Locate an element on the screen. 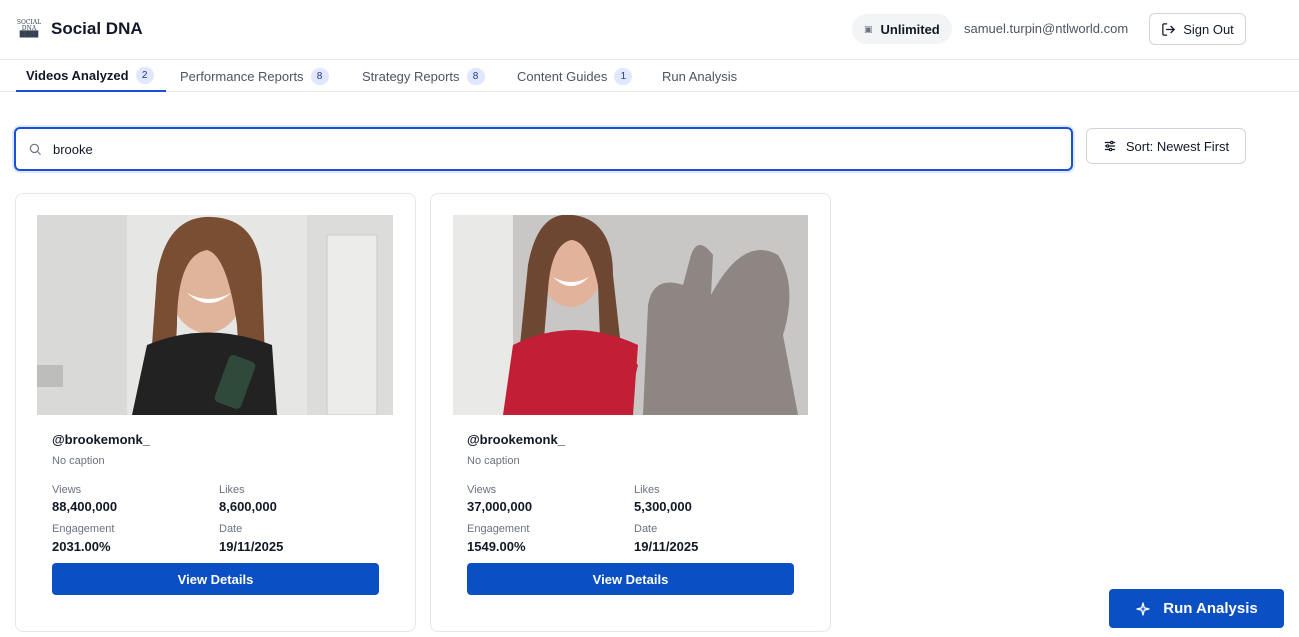  search-box is located at coordinates (543, 149).